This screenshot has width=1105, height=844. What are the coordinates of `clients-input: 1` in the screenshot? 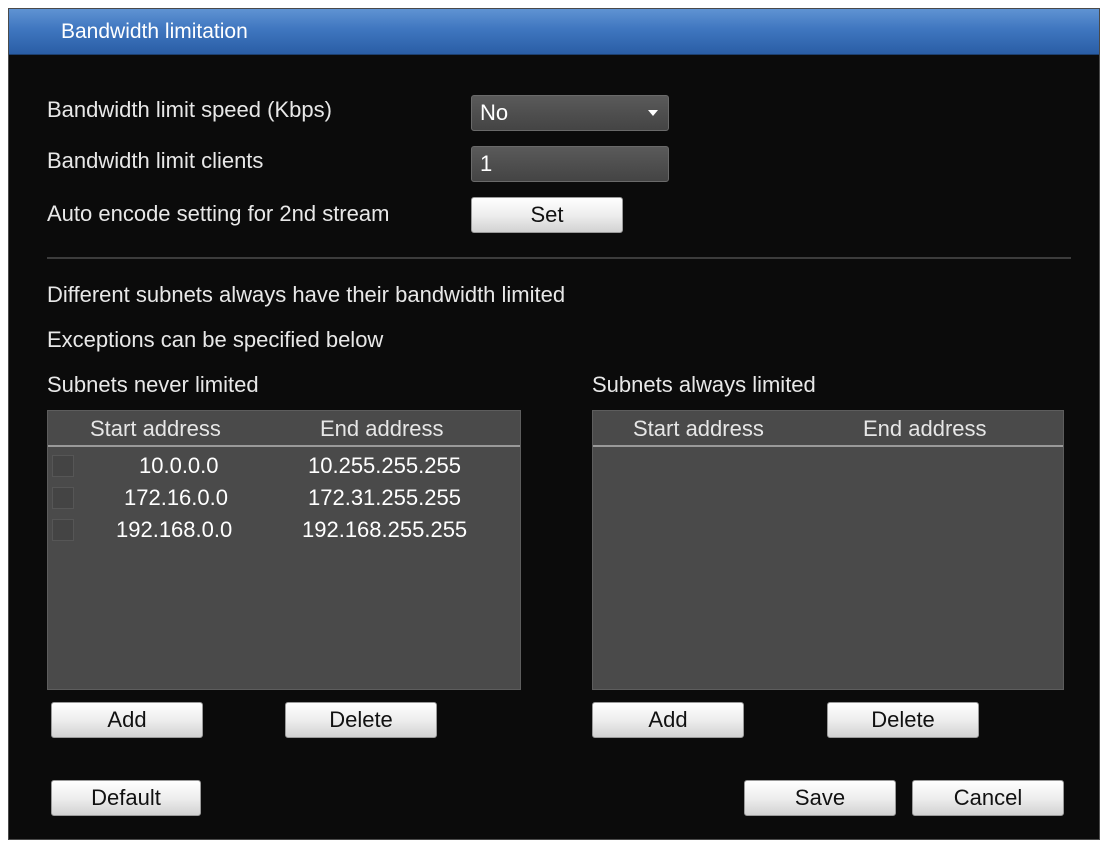 It's located at (570, 164).